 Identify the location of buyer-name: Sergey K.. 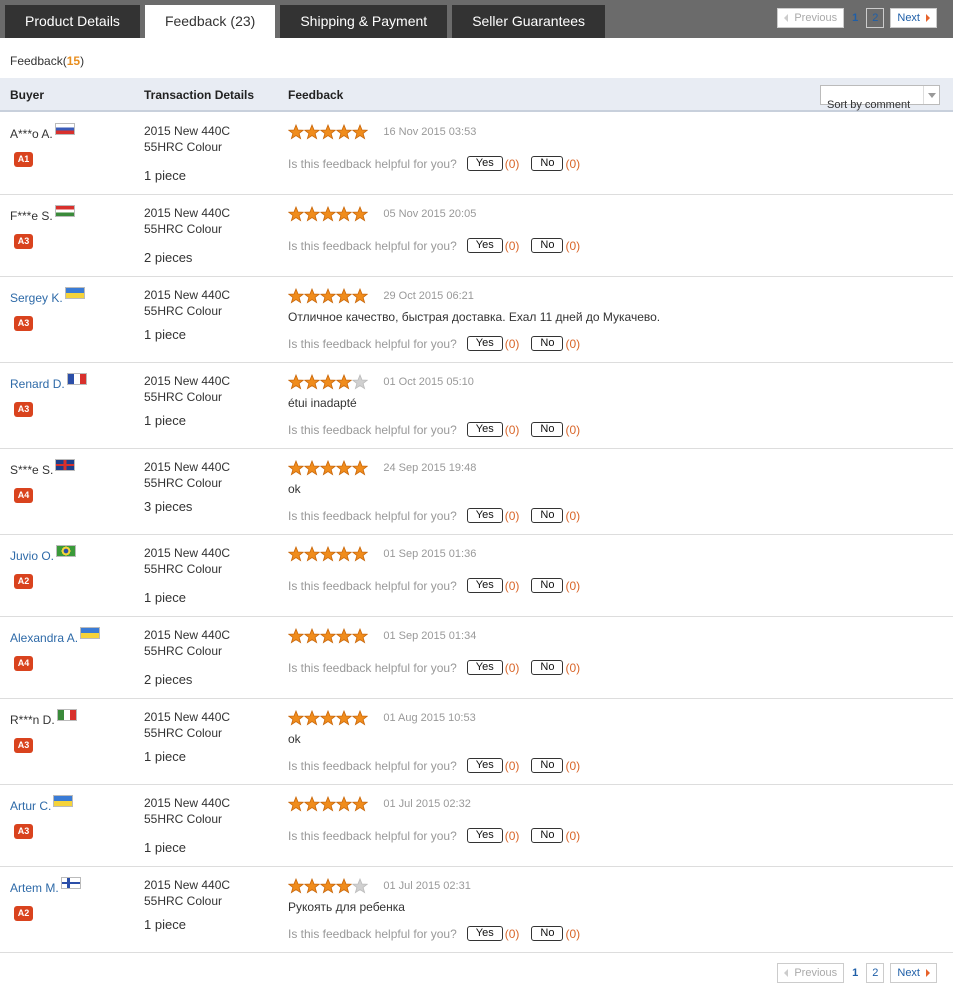
(47, 296).